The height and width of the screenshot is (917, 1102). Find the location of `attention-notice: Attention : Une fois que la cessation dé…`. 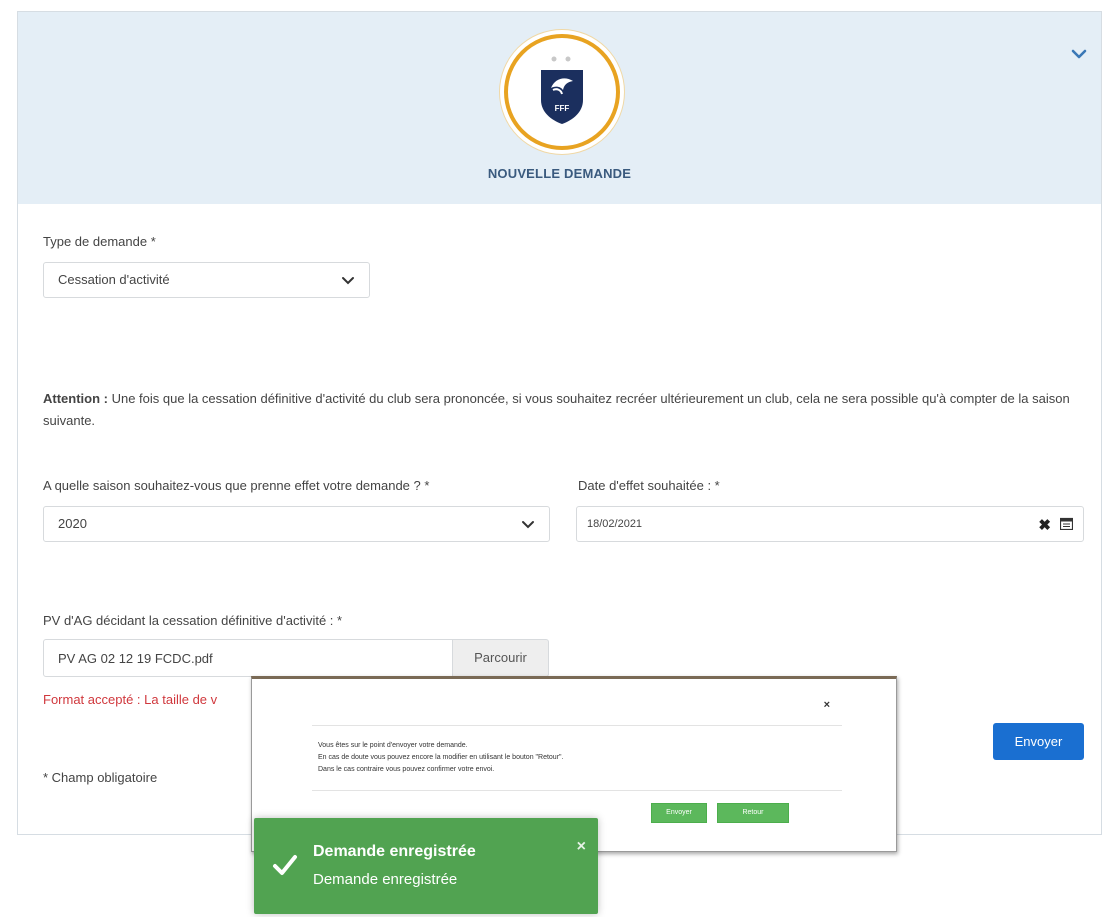

attention-notice: Attention : Une fois que la cessation dé… is located at coordinates (572, 410).